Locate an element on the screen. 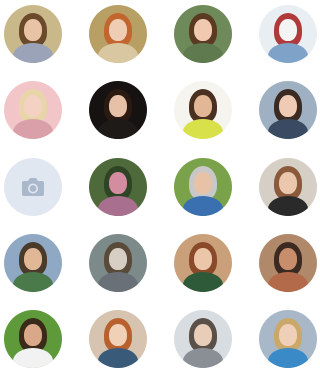  camera-icon is located at coordinates (33, 187).